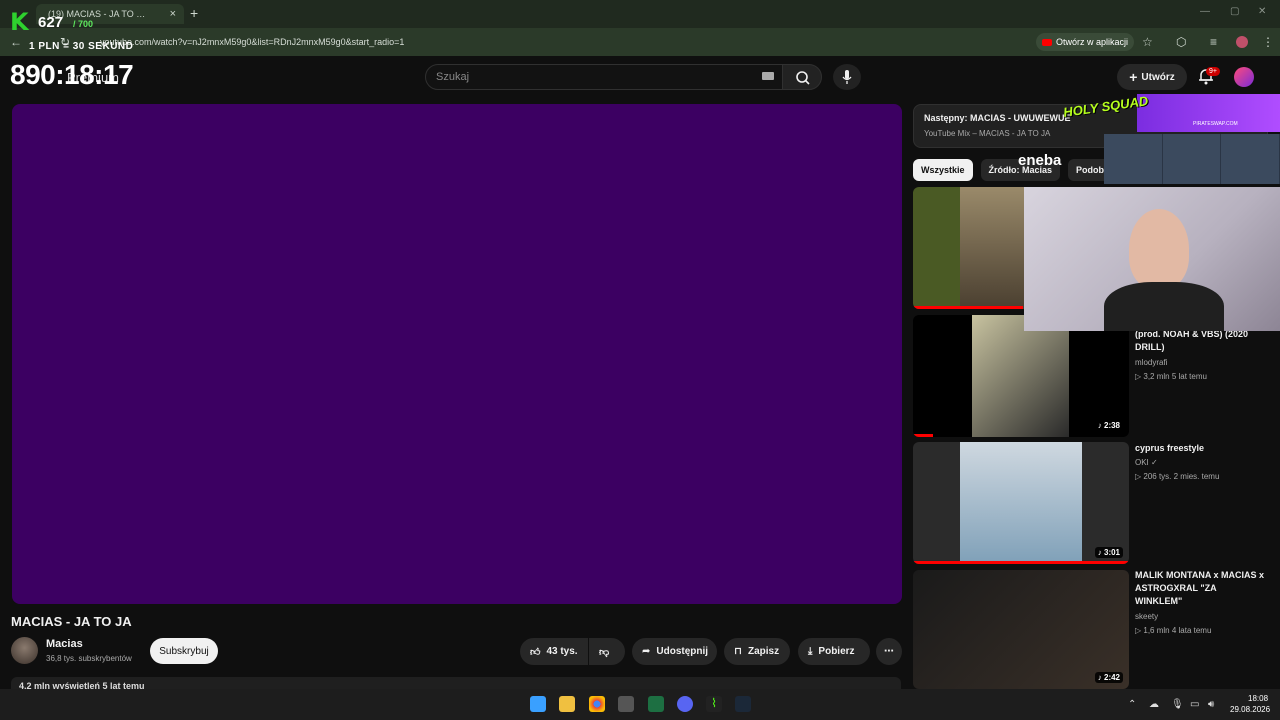 The width and height of the screenshot is (1280, 720). I want to click on extensions-icon: ⬡, so click(1181, 42).